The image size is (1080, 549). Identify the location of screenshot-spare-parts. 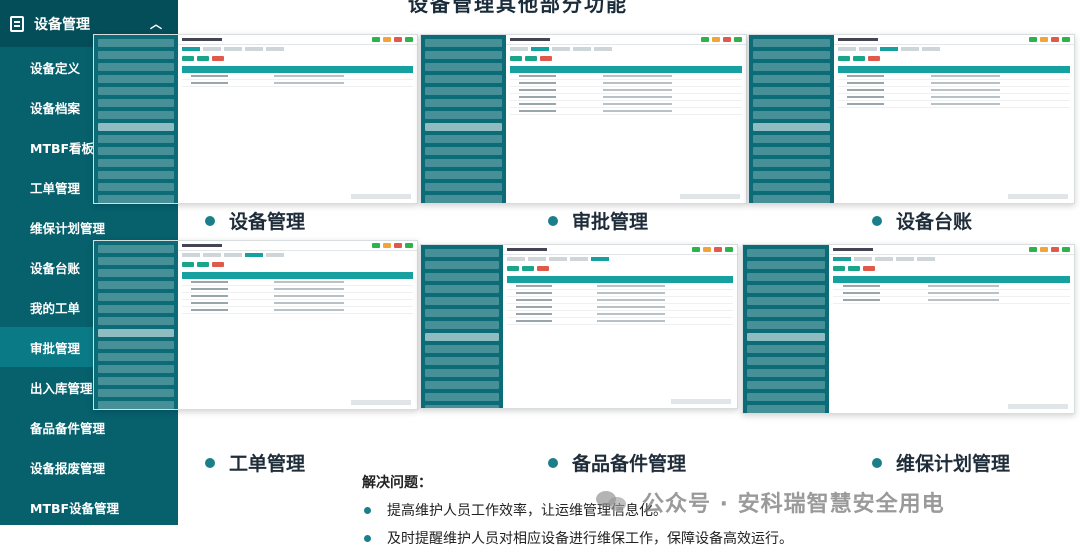
(579, 326).